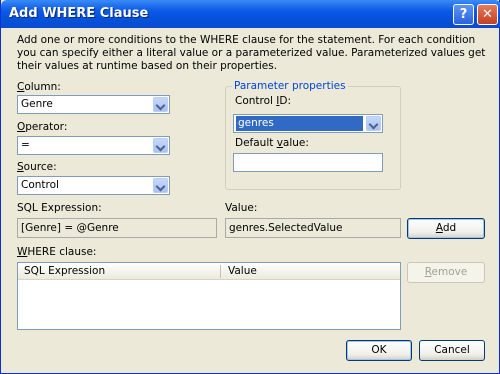  I want to click on control-id-dropdown: genres, so click(308, 123).